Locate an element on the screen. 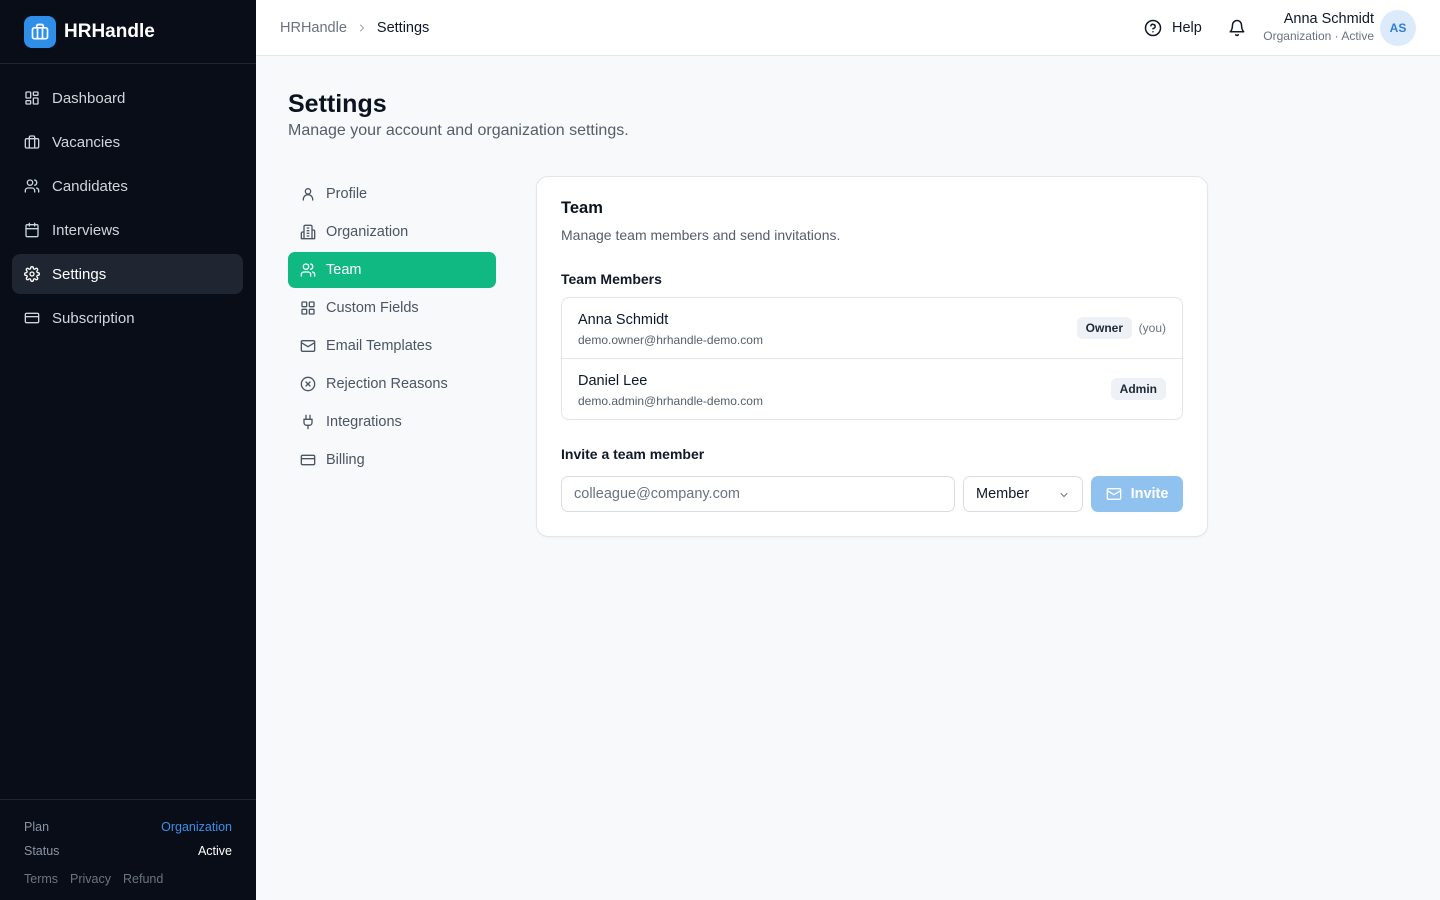  footer-links: Terms Privacy Refund is located at coordinates (128, 879).